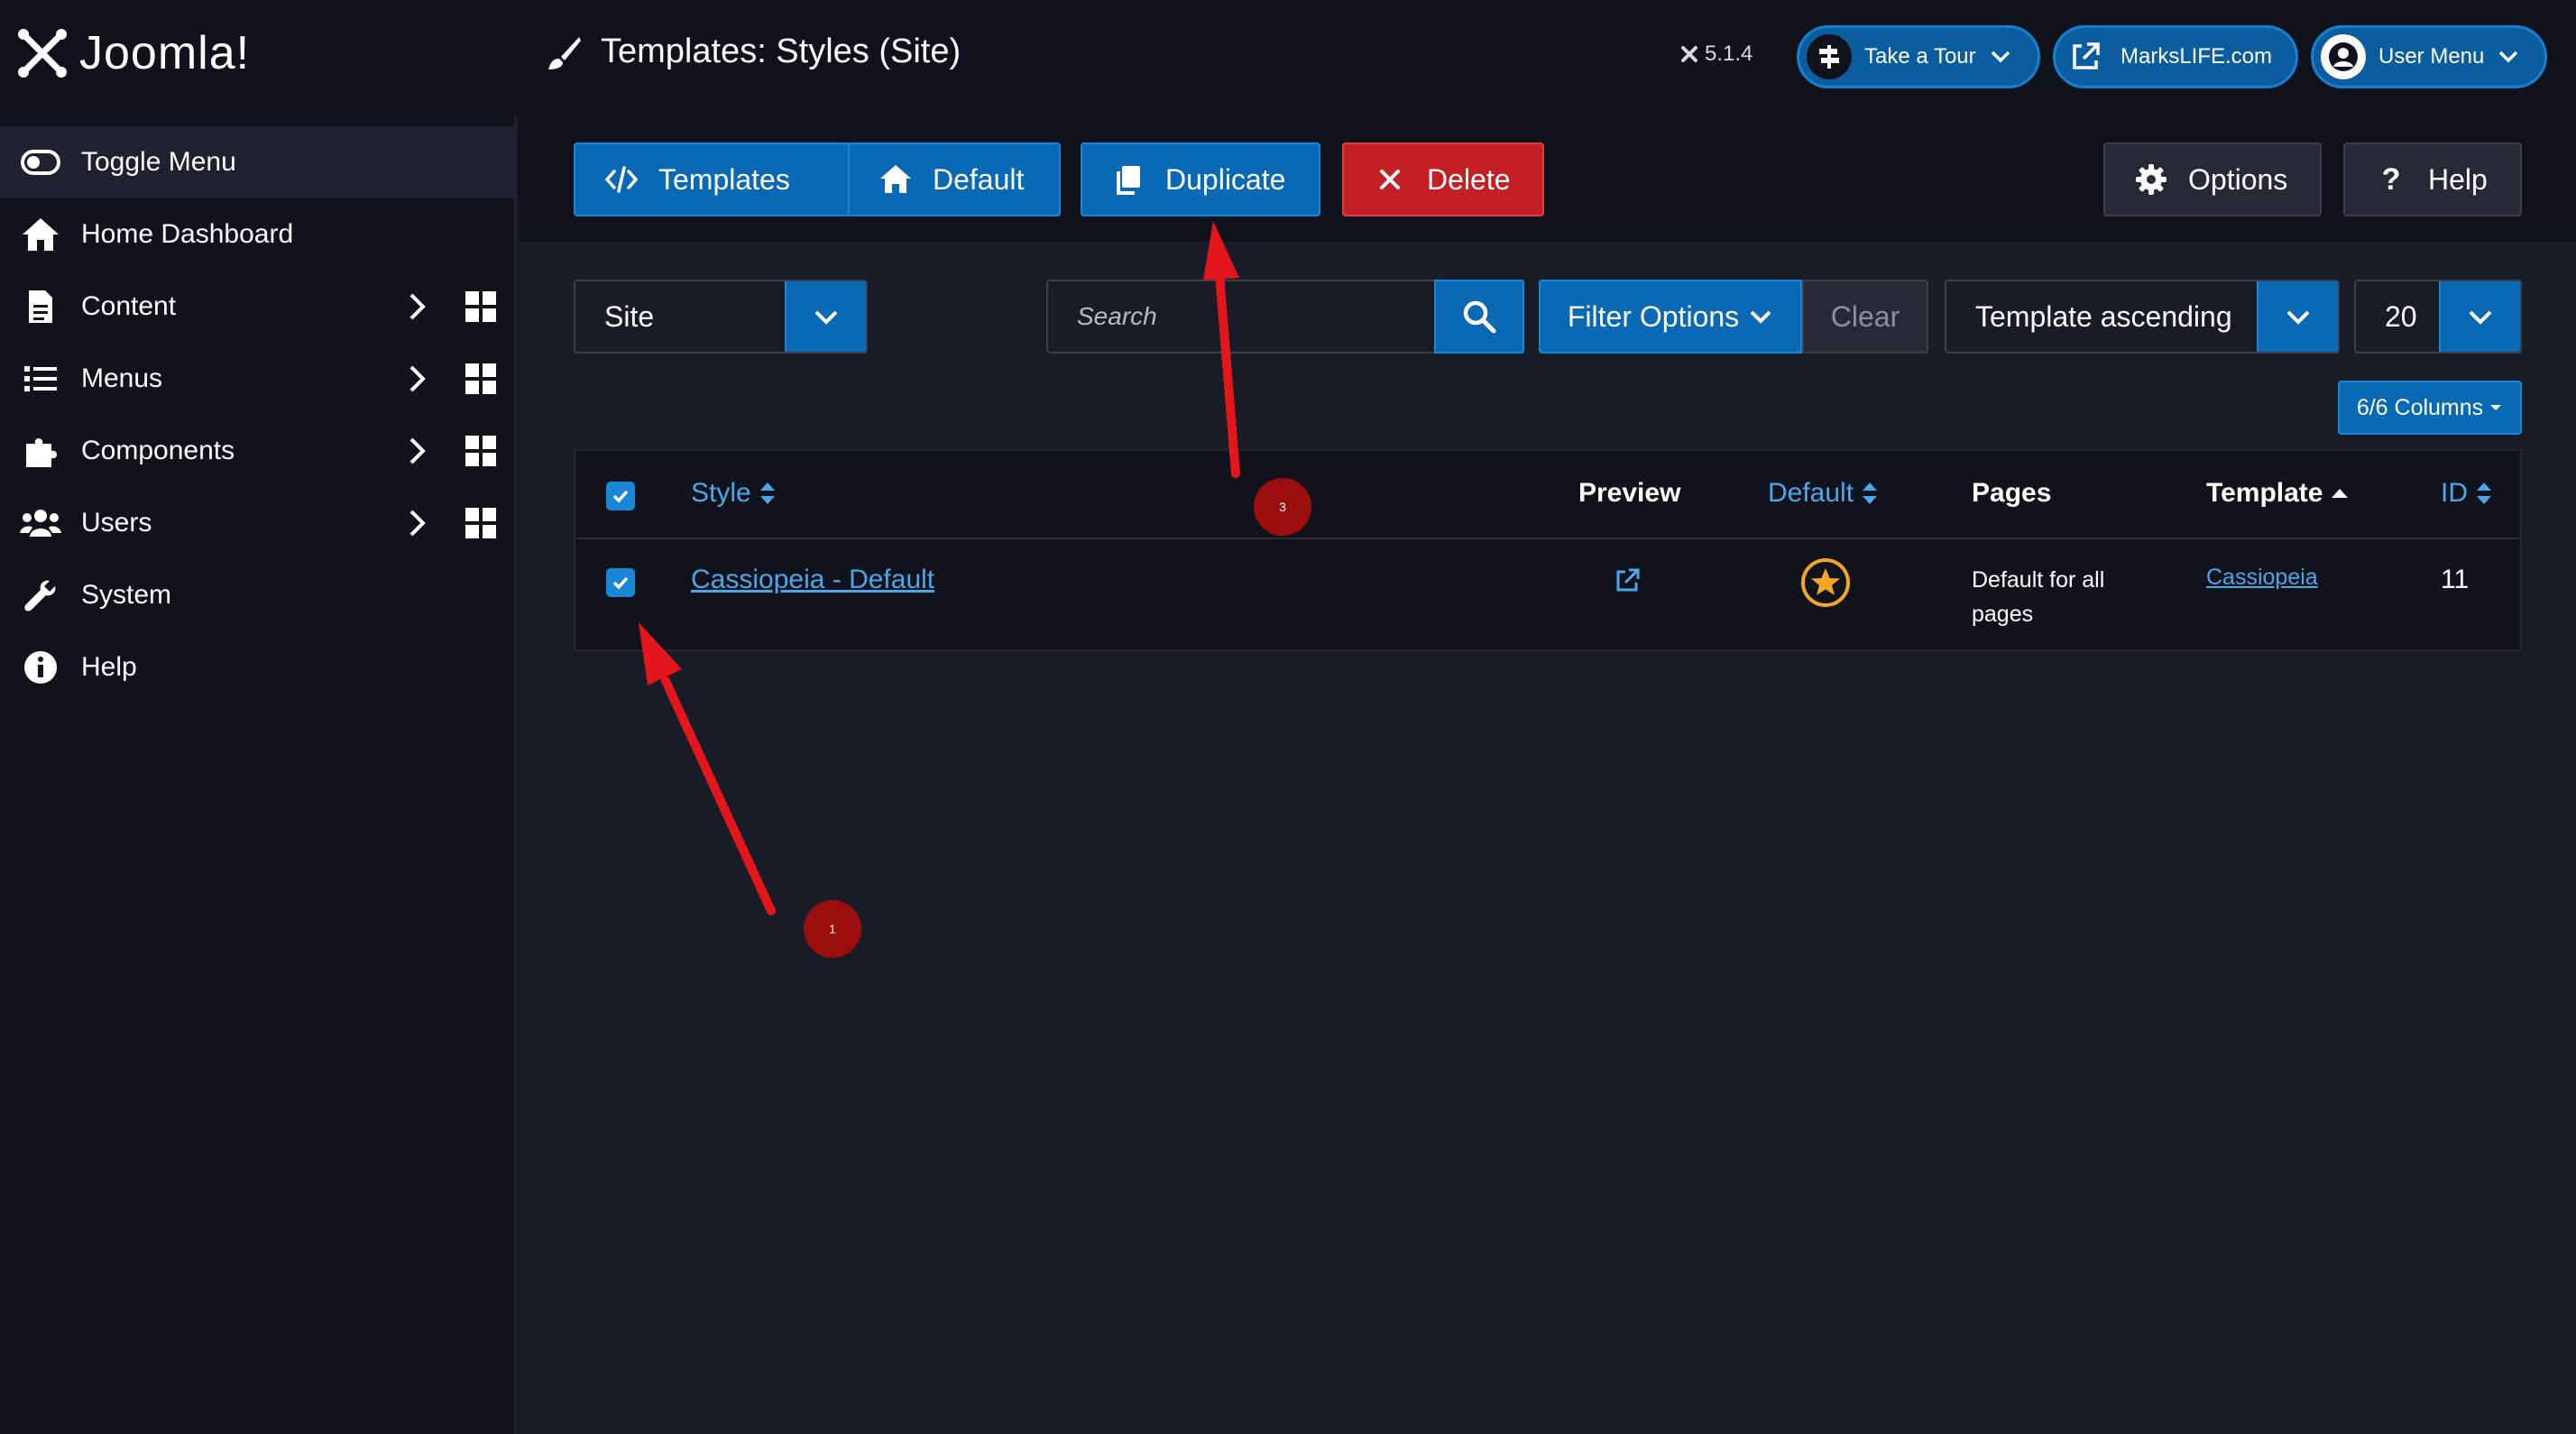 The height and width of the screenshot is (1434, 2576). What do you see at coordinates (1729, 53) in the screenshot?
I see `version-text: 5.1.4` at bounding box center [1729, 53].